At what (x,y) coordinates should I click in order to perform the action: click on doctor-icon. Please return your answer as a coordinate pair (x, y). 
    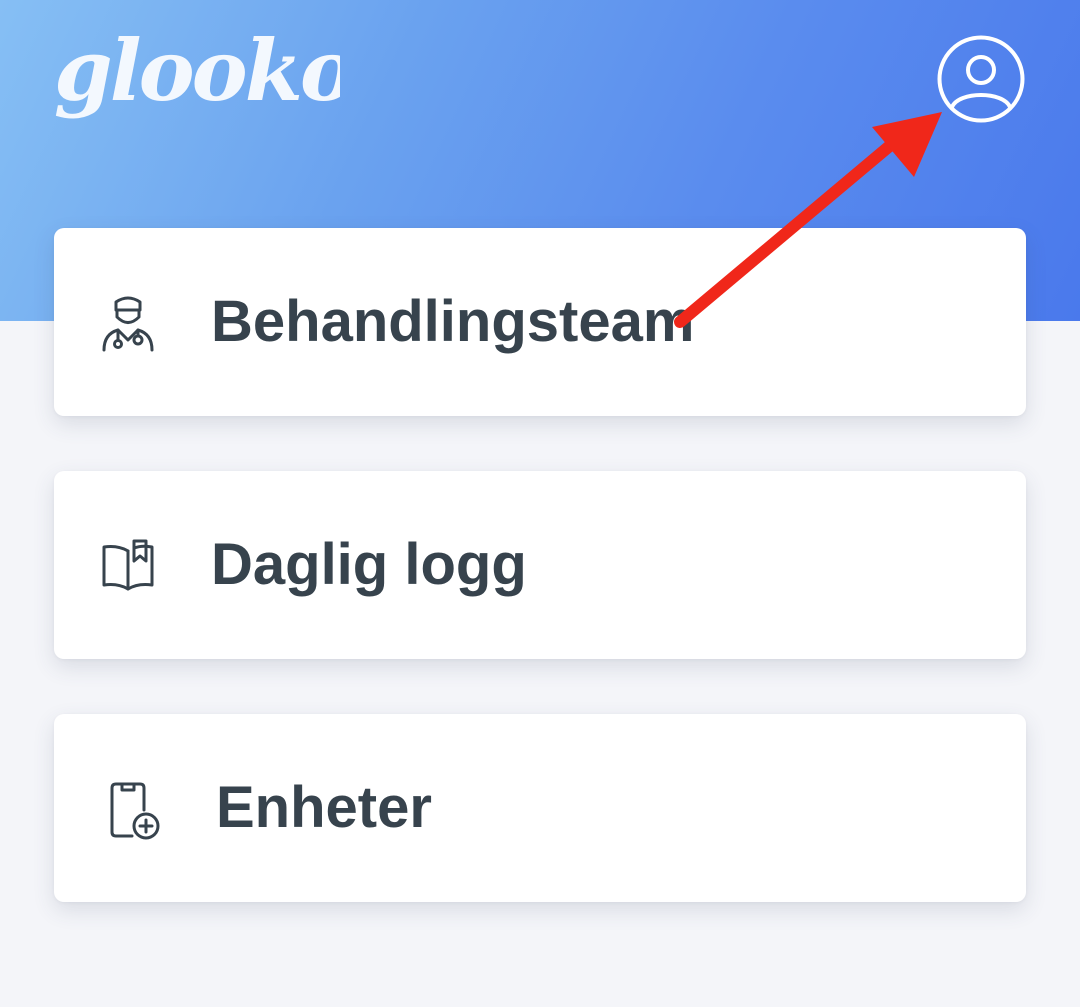
    Looking at the image, I should click on (128, 324).